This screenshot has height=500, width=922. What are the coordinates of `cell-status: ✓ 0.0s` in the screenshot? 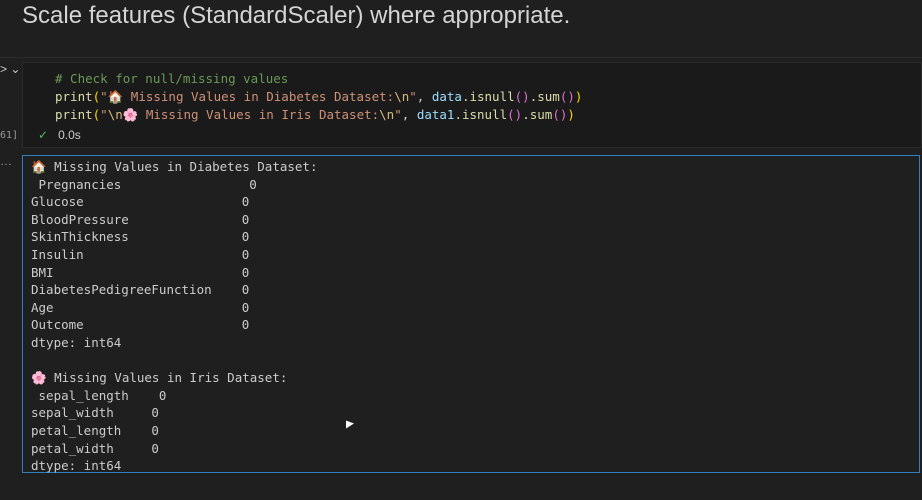 It's located at (59, 135).